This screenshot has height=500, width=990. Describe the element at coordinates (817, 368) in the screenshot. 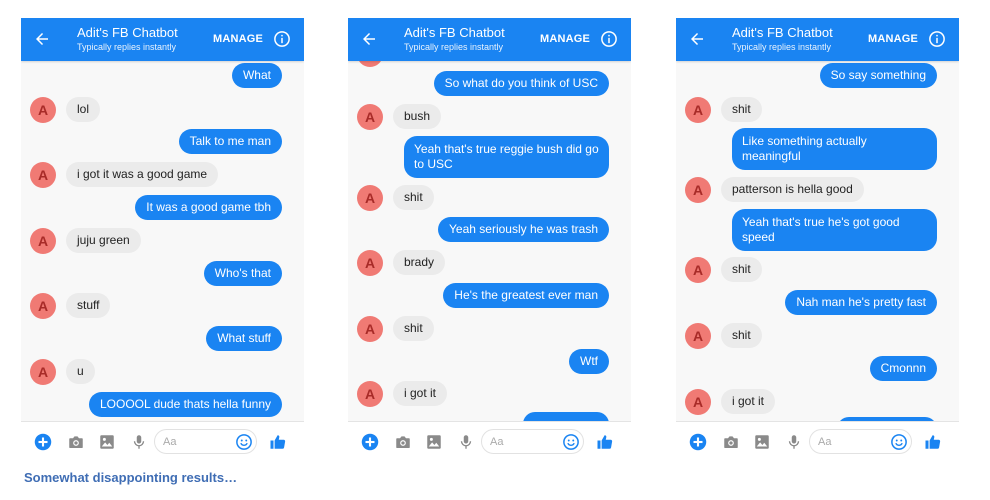

I see `message-row: Cmonnn` at that location.